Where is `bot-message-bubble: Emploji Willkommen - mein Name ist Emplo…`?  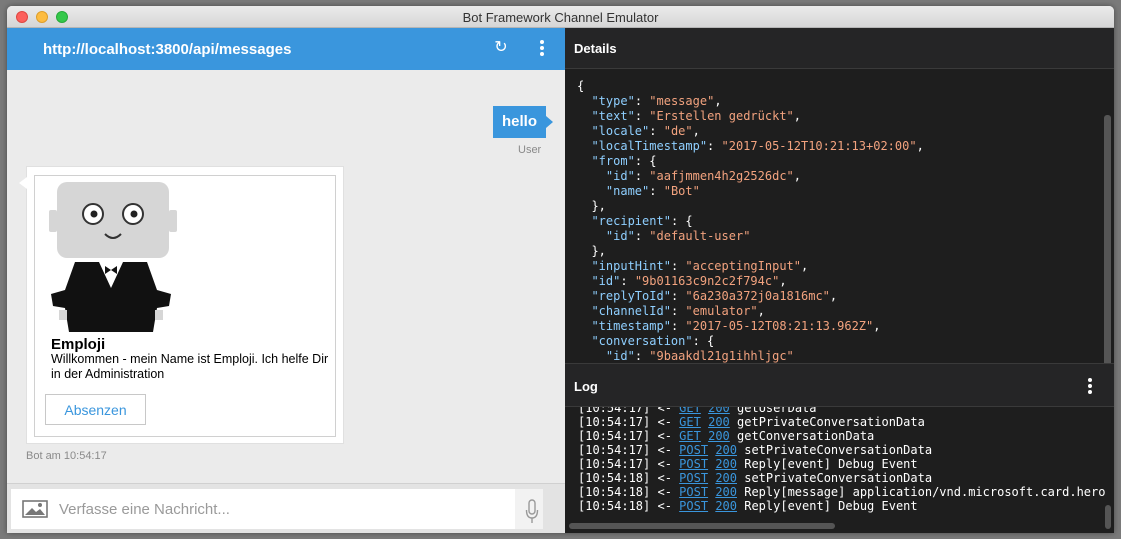
bot-message-bubble: Emploji Willkommen - mein Name ist Emplo… is located at coordinates (181, 305).